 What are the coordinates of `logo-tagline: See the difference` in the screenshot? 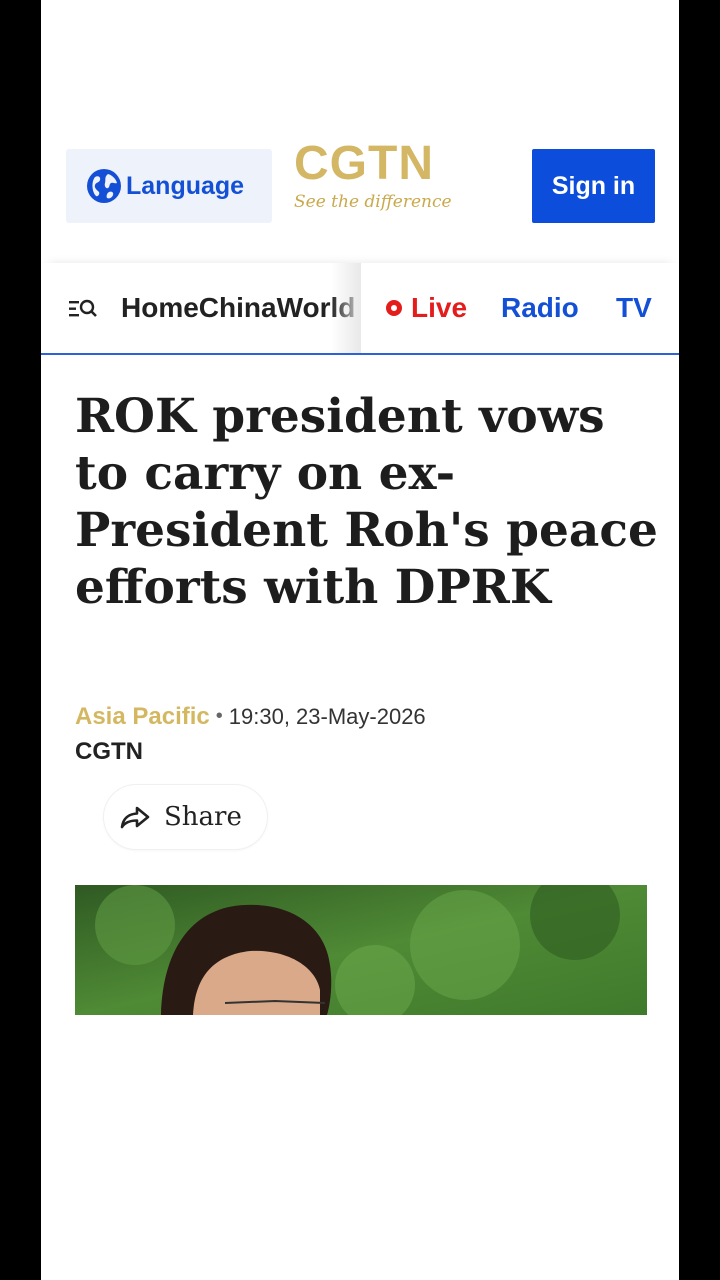 It's located at (373, 202).